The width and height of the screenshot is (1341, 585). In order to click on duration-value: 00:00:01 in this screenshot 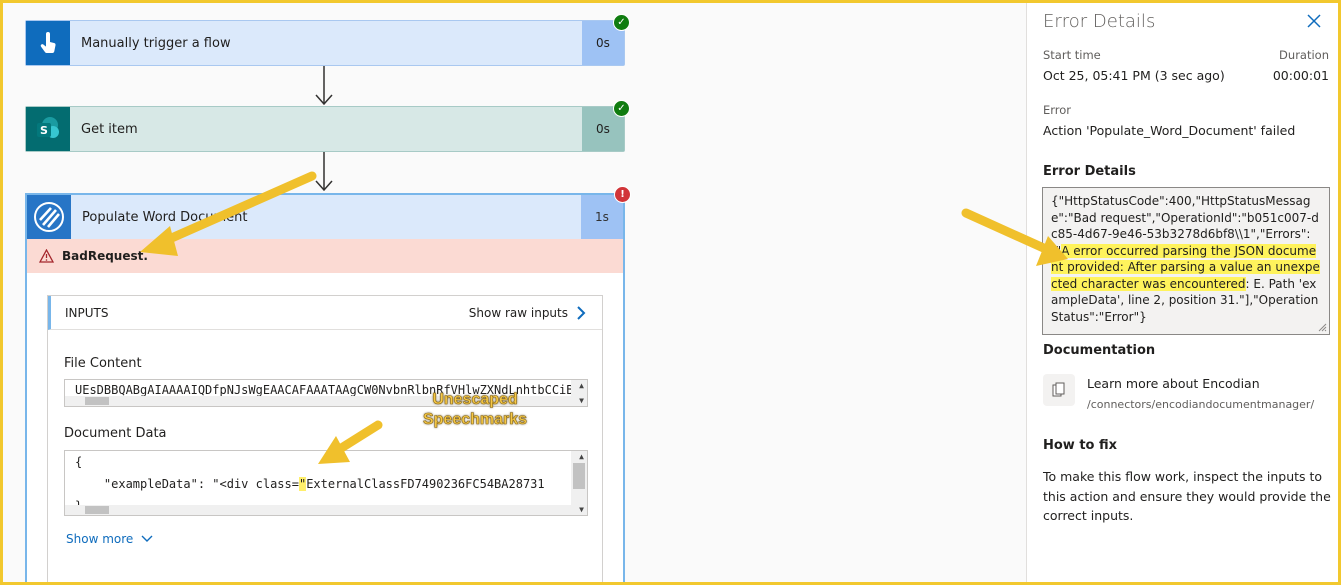, I will do `click(1300, 75)`.